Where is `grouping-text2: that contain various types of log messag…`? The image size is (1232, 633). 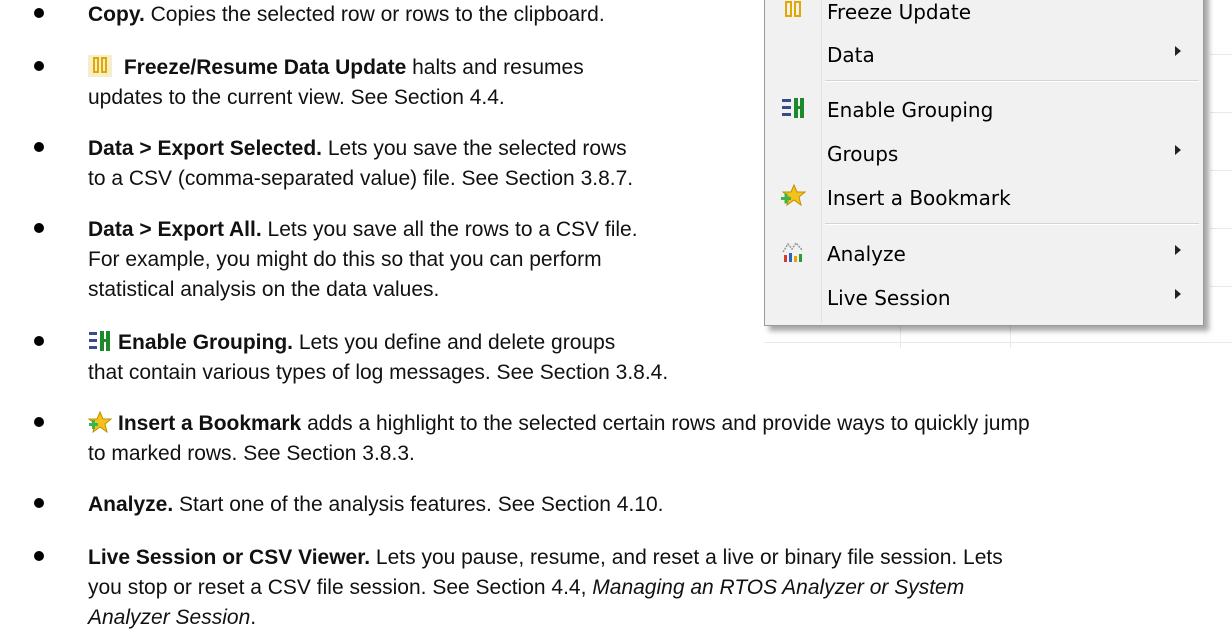
grouping-text2: that contain various types of log messag… is located at coordinates (378, 372).